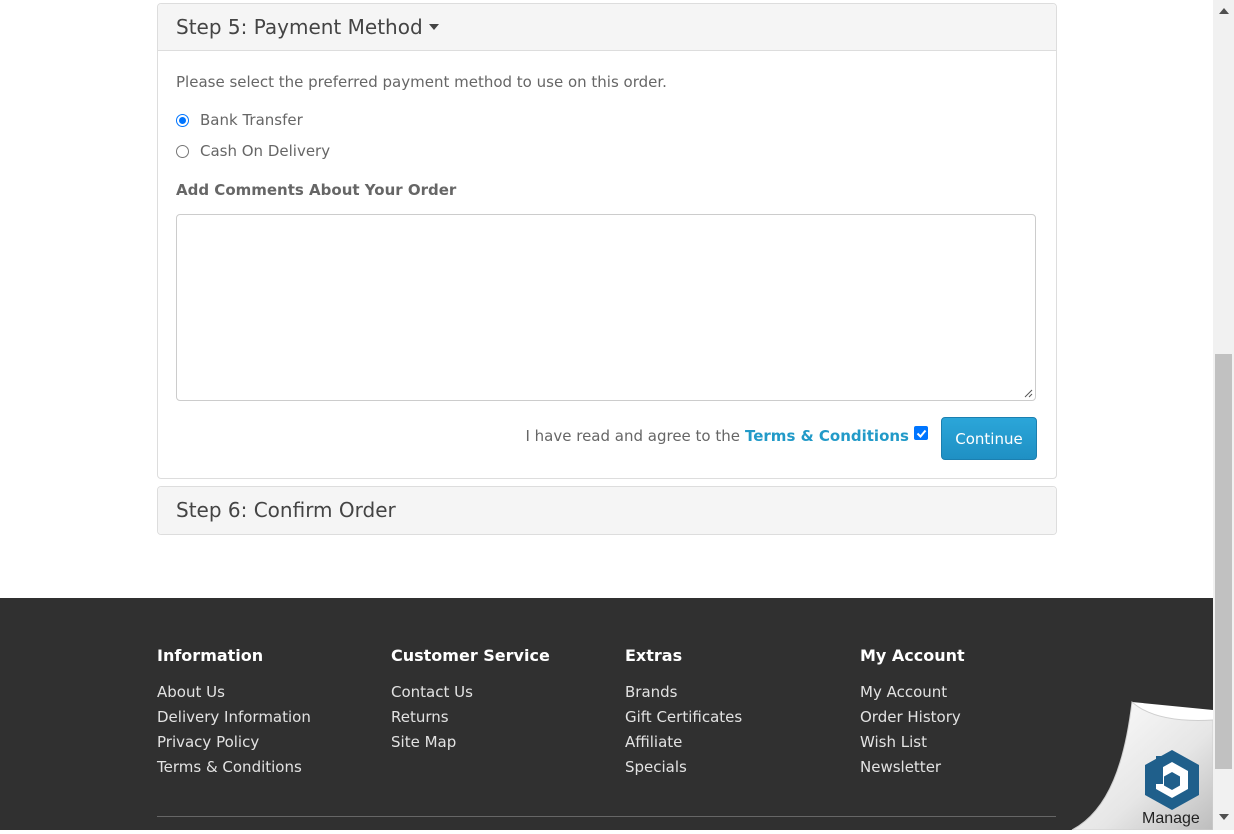 This screenshot has width=1234, height=834. I want to click on comments-label: Add Comments About Your Order, so click(316, 190).